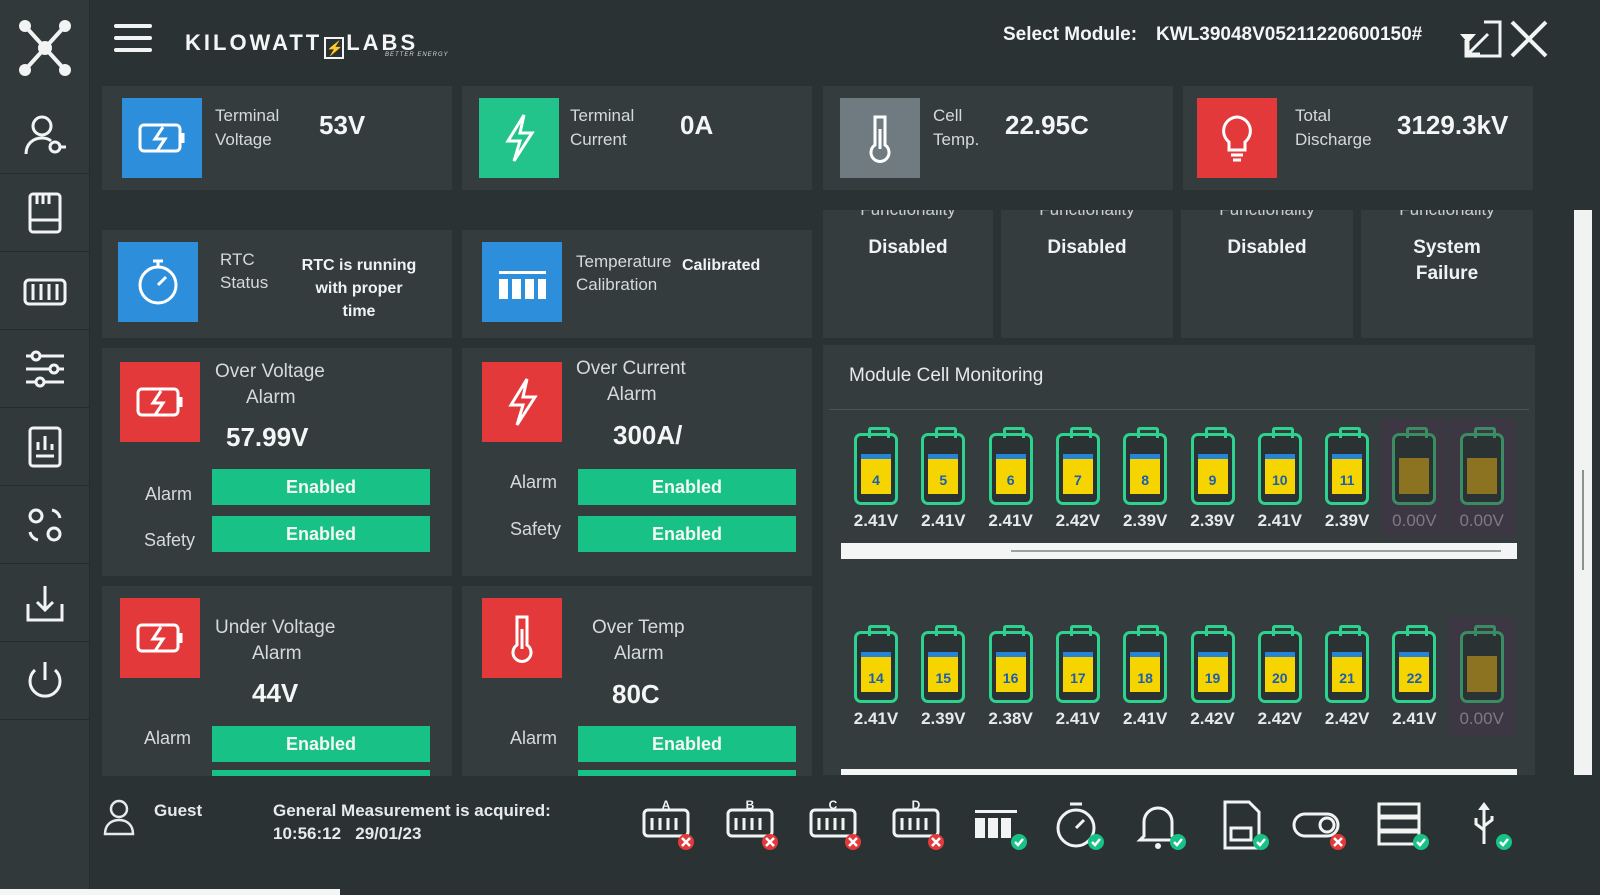  Describe the element at coordinates (267, 437) in the screenshot. I see `over-voltage-value: 57.99V` at that location.